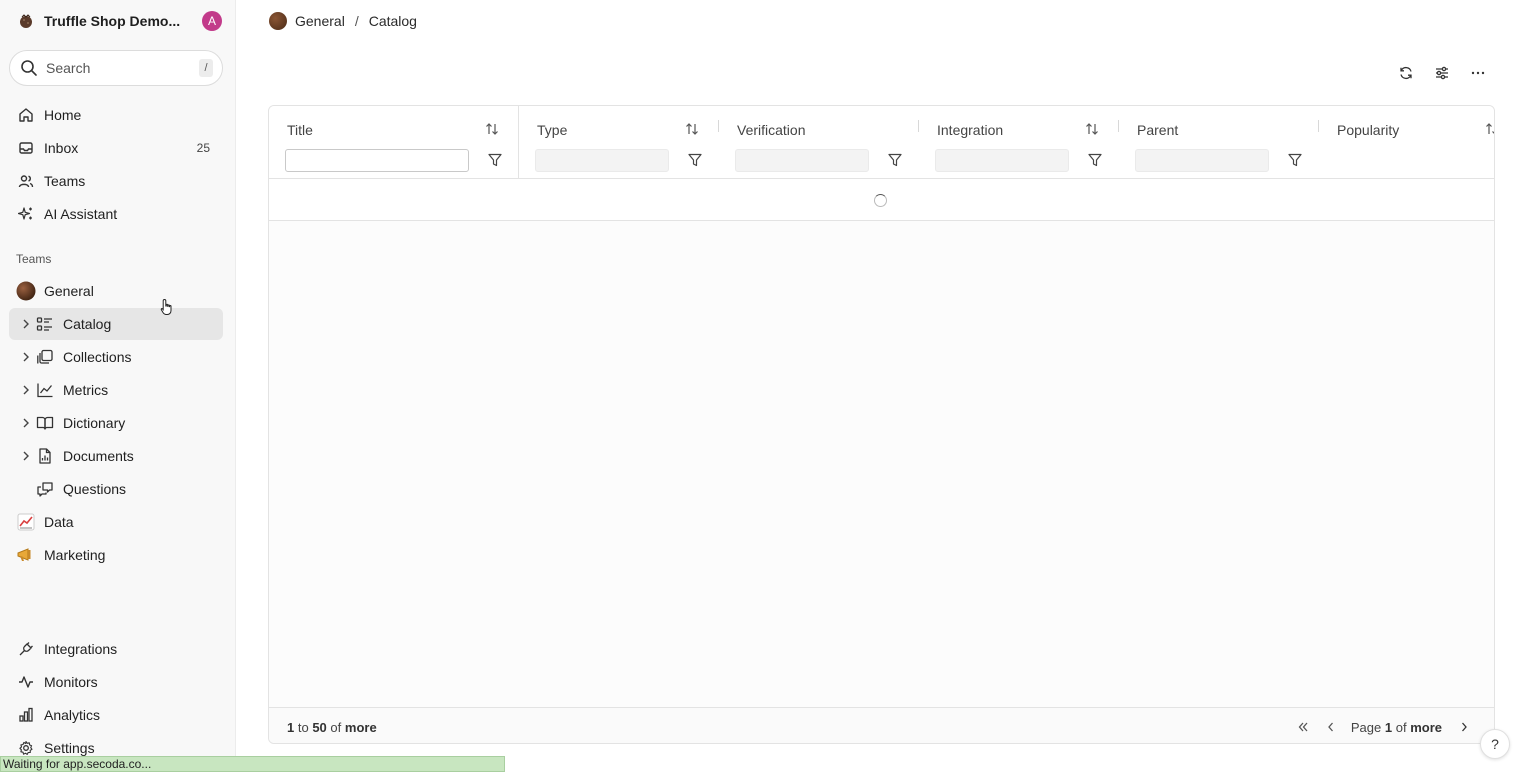 The height and width of the screenshot is (772, 1522). Describe the element at coordinates (1002, 160) in the screenshot. I see `integration-filter-input` at that location.